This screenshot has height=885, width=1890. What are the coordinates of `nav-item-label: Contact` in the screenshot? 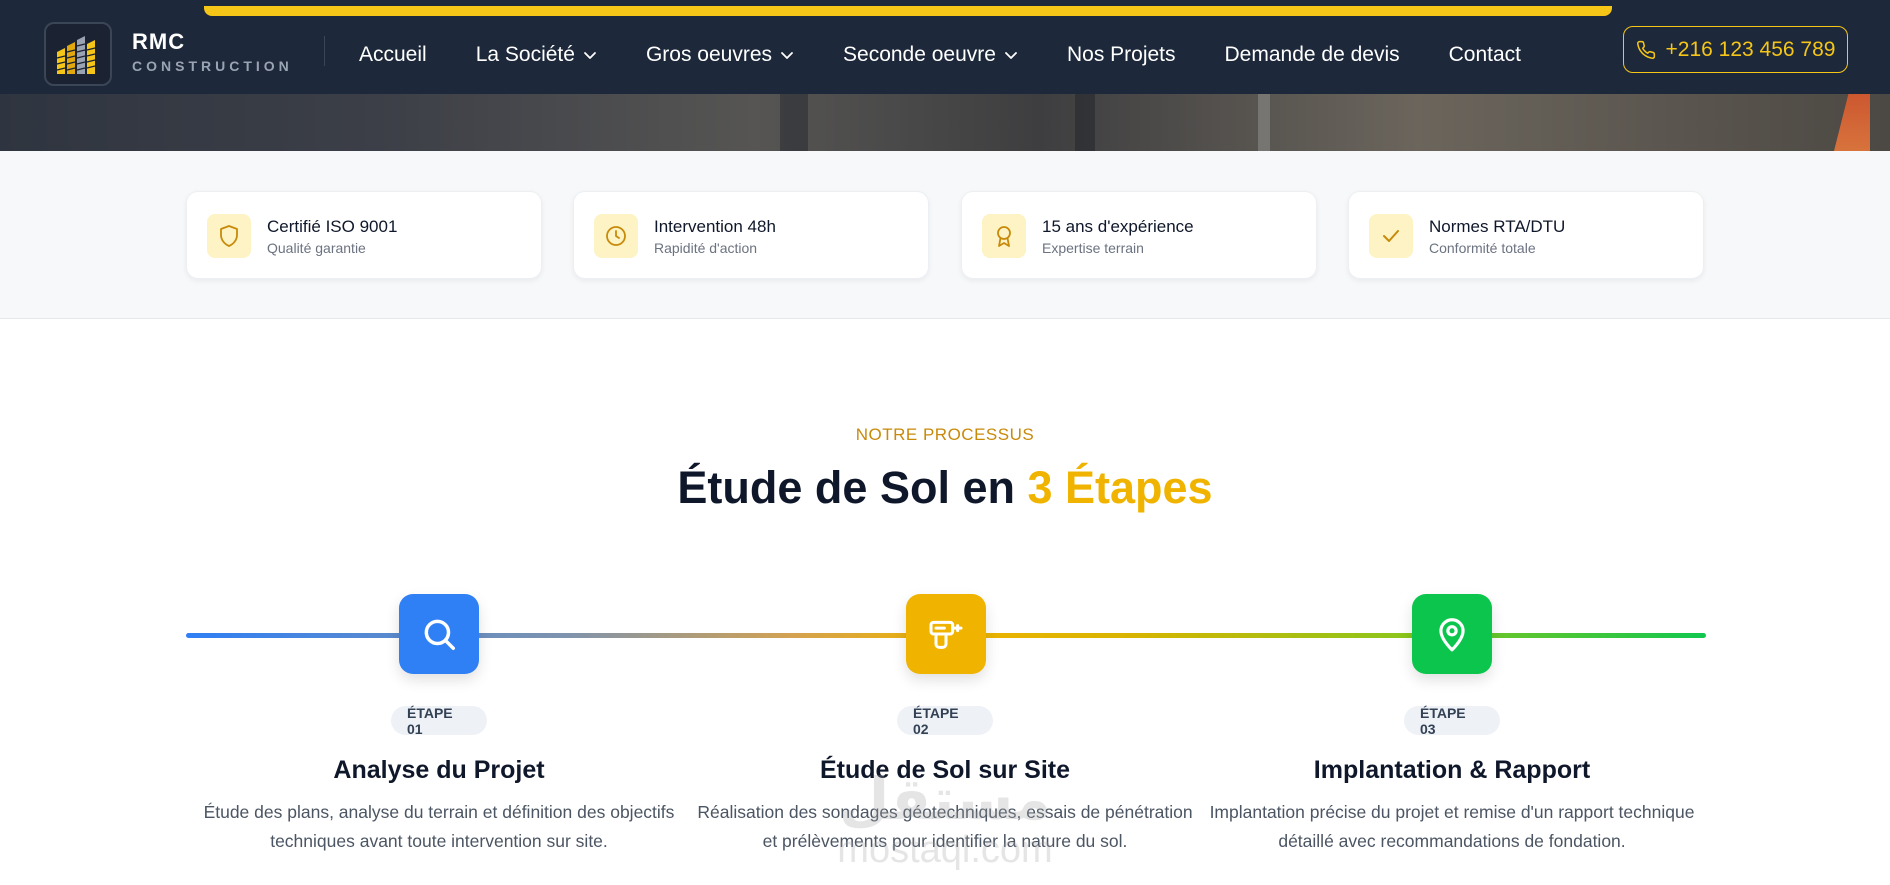 It's located at (1484, 54).